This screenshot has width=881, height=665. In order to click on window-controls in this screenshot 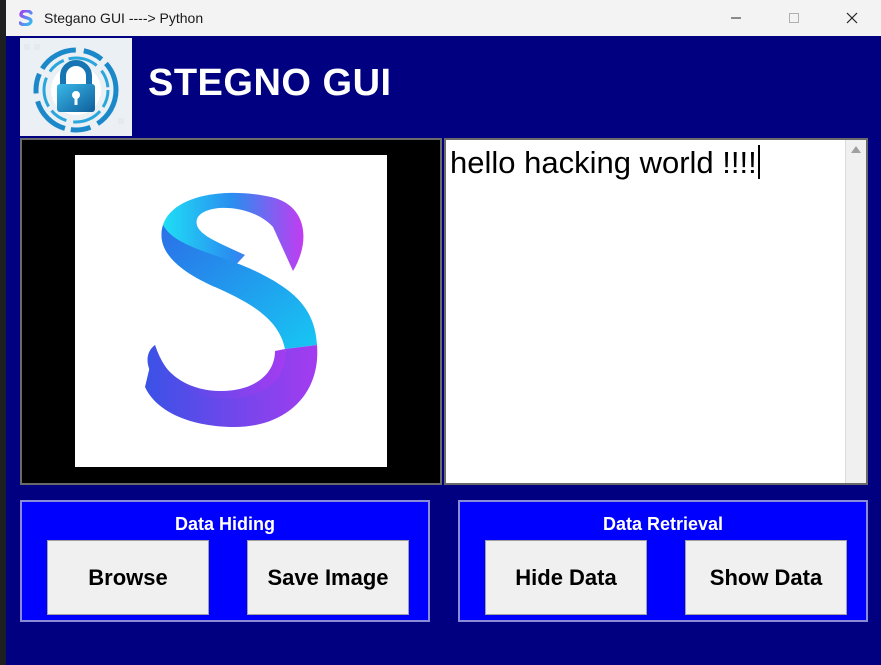, I will do `click(794, 18)`.